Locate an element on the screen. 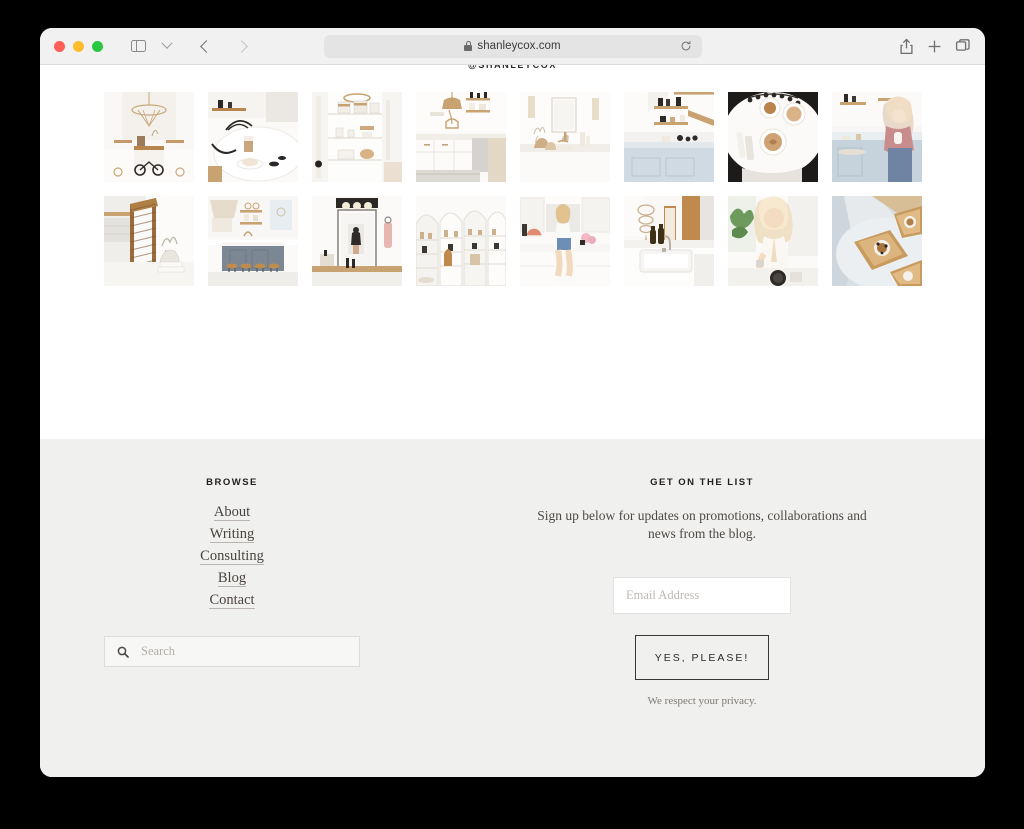 This screenshot has height=829, width=1024. instagram-handle: @SHANLEYCOX is located at coordinates (512, 67).